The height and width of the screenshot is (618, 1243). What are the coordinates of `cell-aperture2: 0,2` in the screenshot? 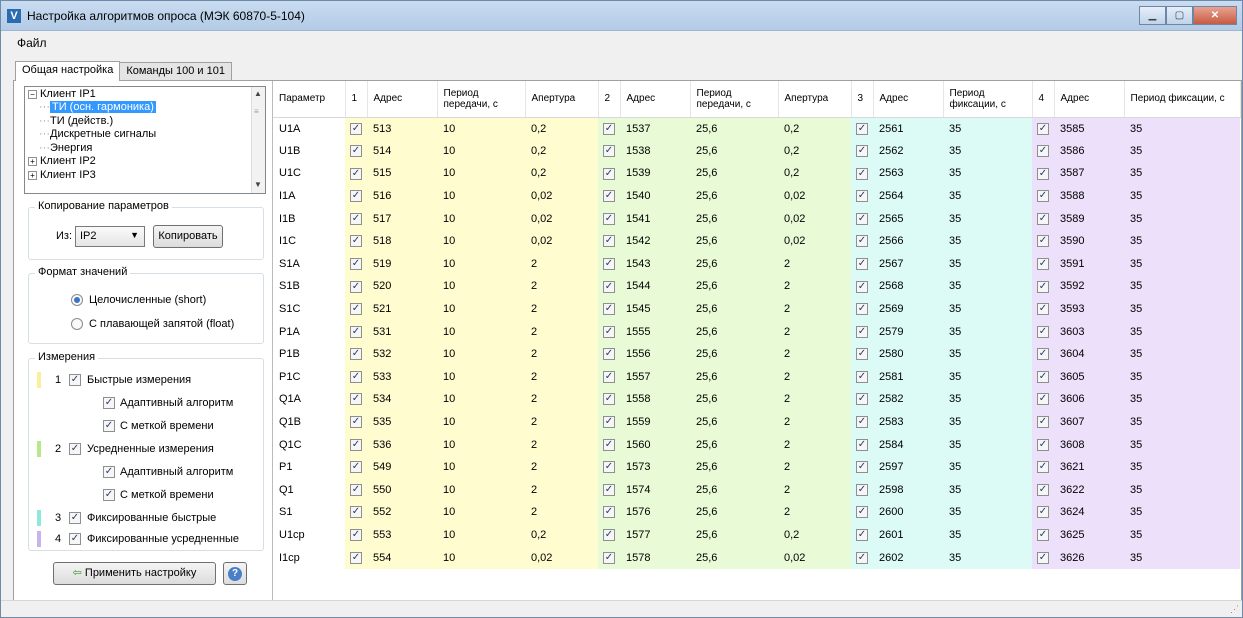 It's located at (814, 173).